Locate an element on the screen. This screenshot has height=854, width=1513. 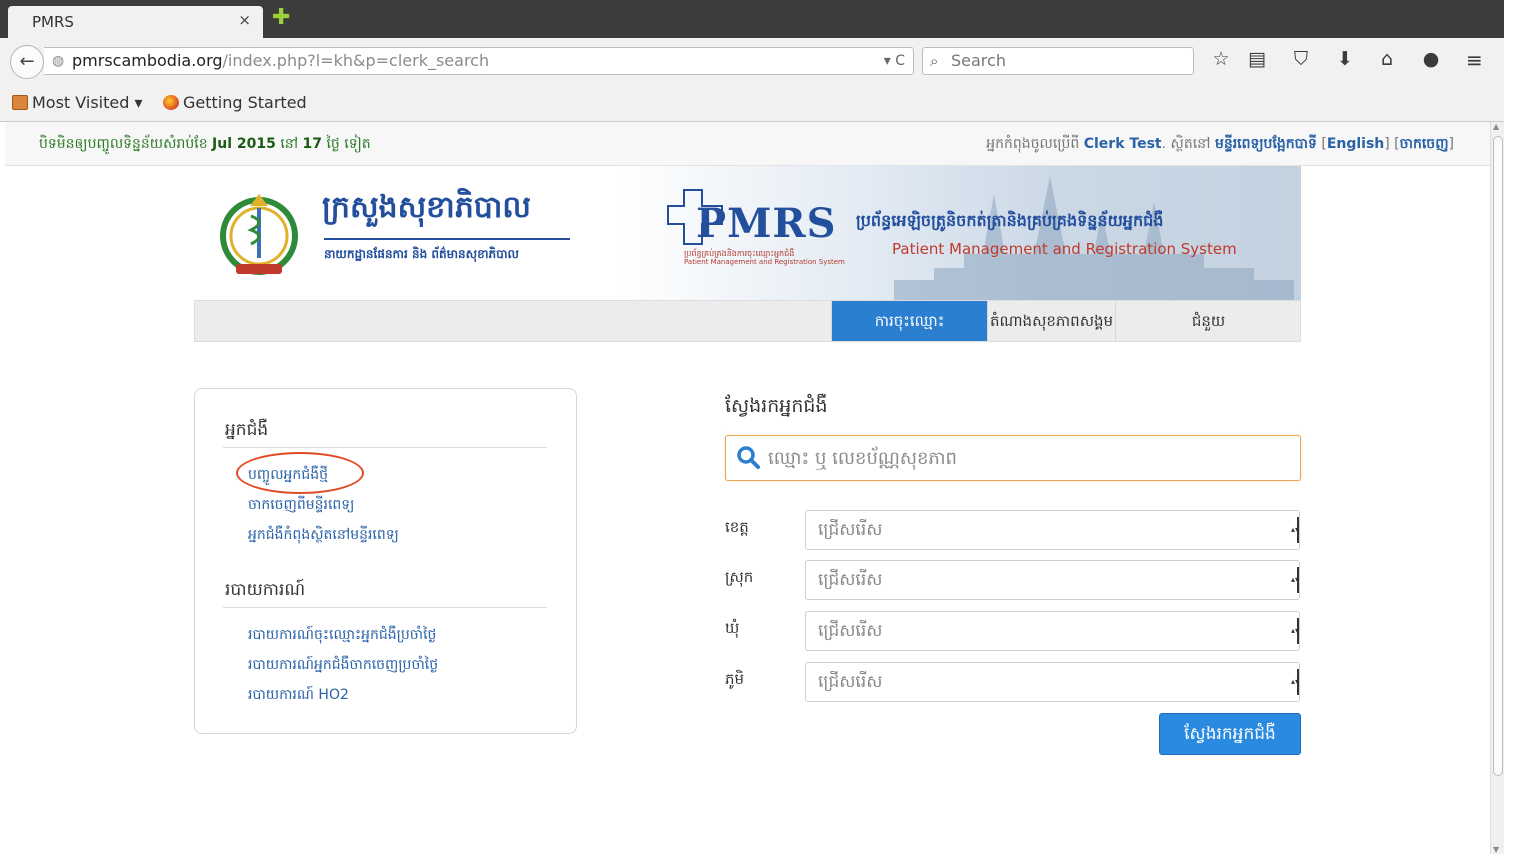
globe-icon: ◍ is located at coordinates (58, 61).